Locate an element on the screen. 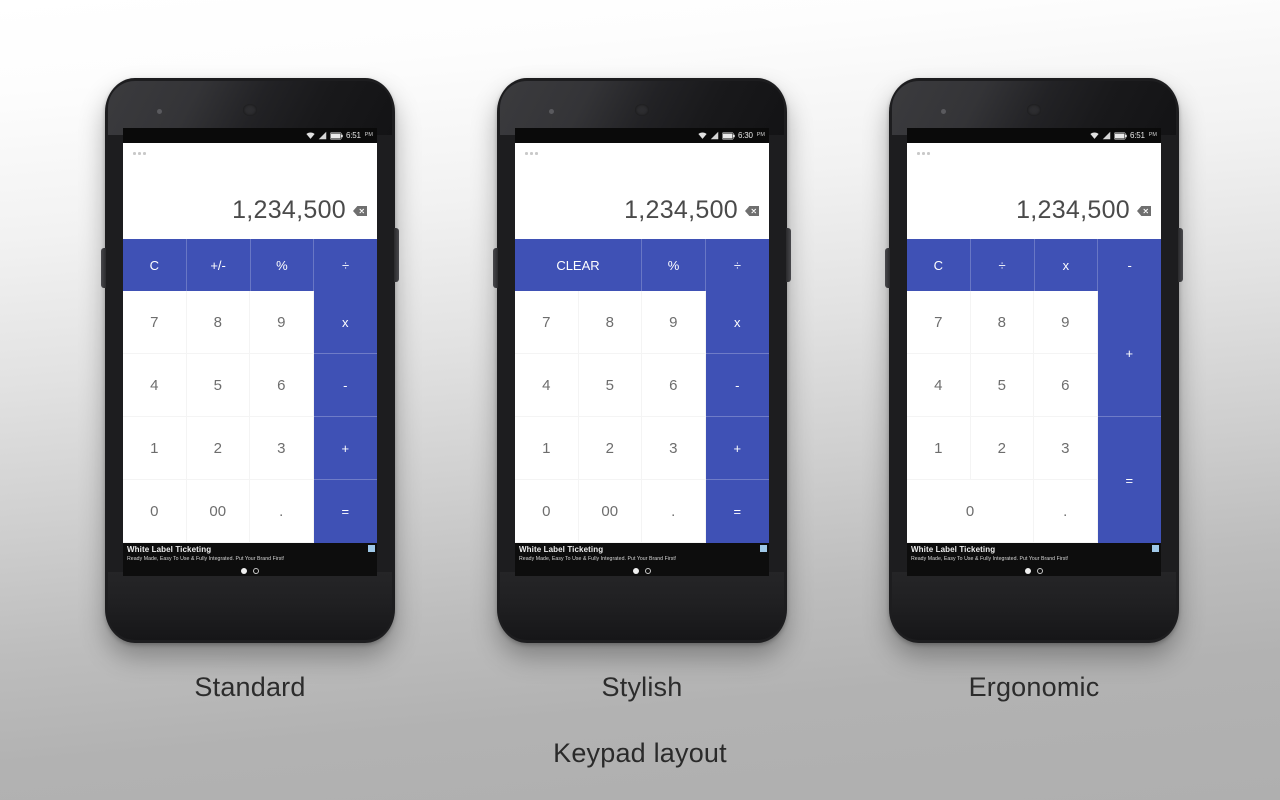 Image resolution: width=1280 pixels, height=800 pixels. operator-column: + = is located at coordinates (1129, 417).